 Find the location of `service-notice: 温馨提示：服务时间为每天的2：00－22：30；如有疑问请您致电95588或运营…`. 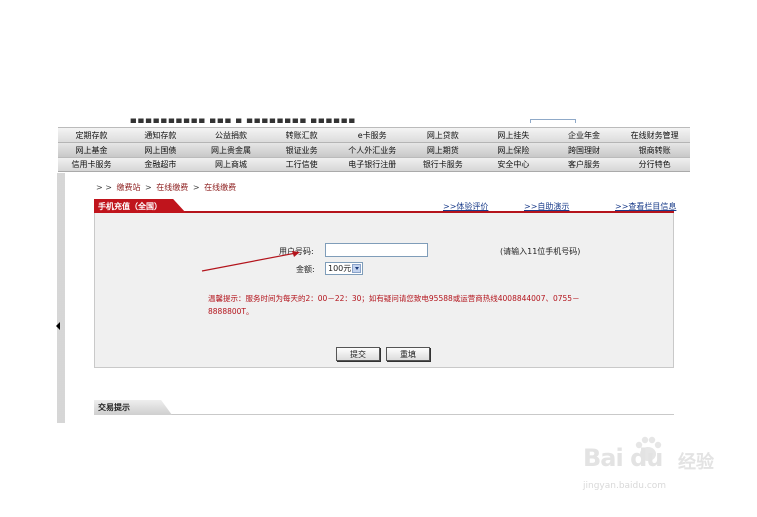

service-notice: 温馨提示：服务时间为每天的2：00－22：30；如有疑问请您致电95588或运营… is located at coordinates (394, 305).